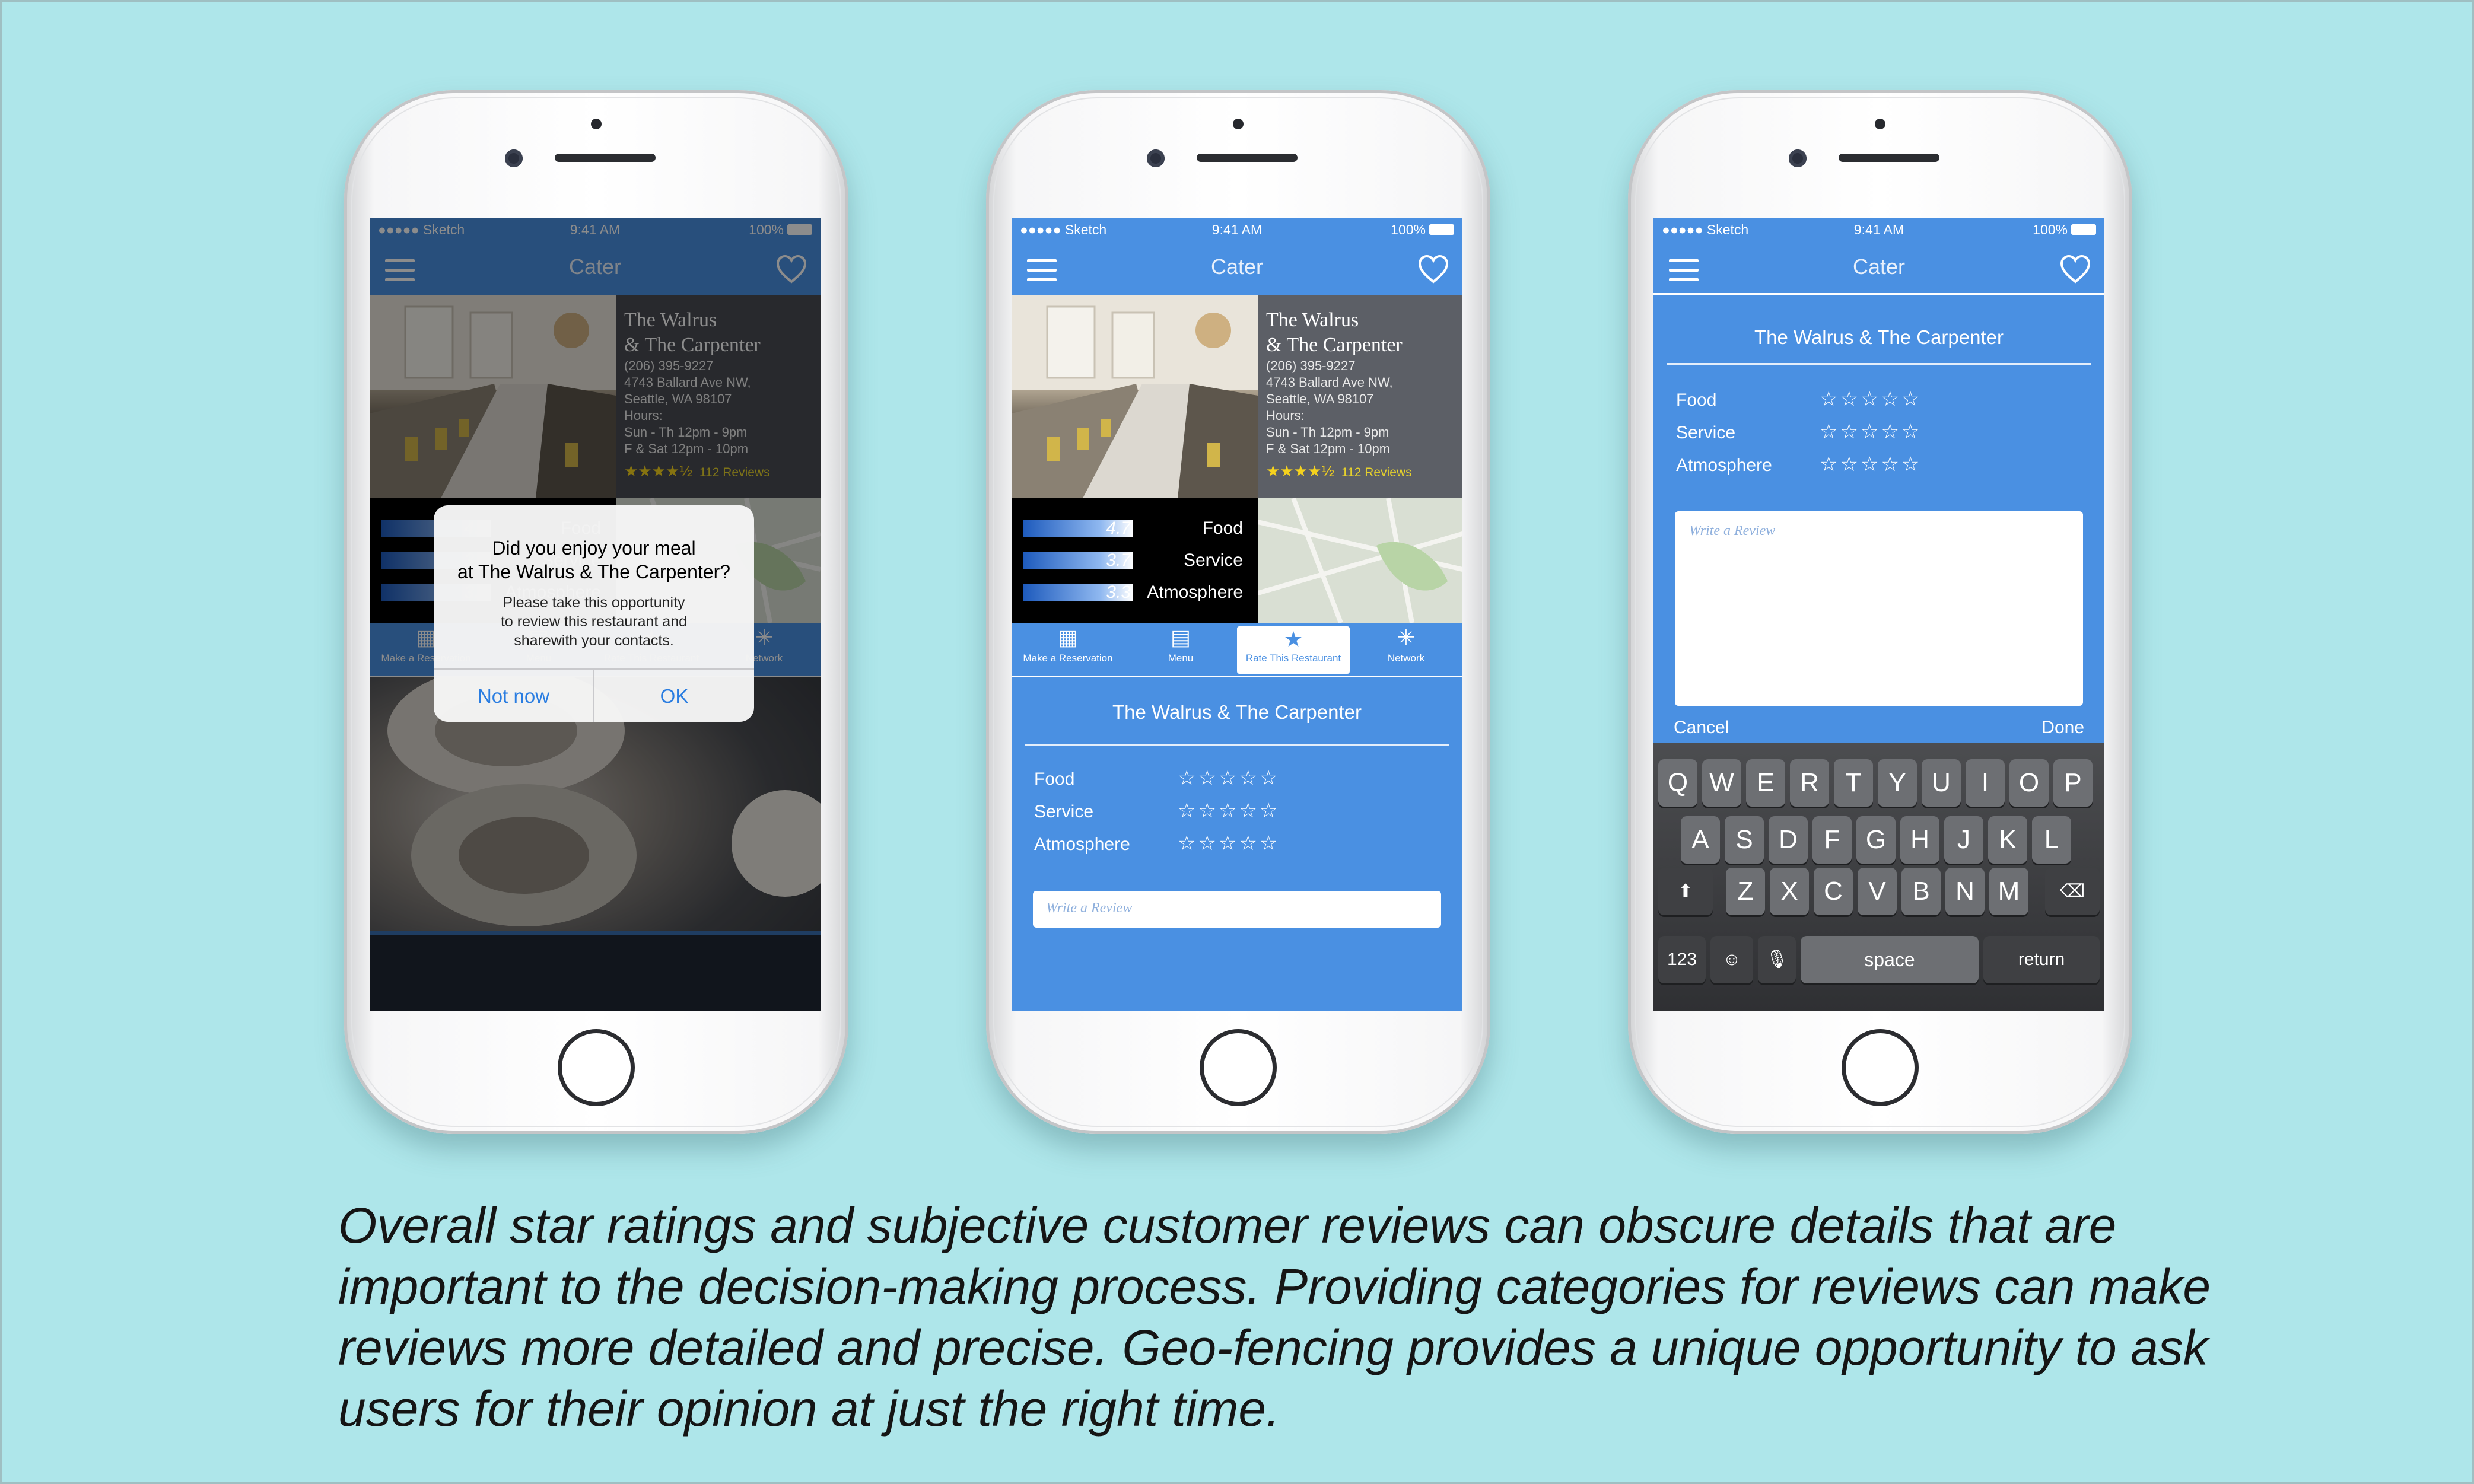 The width and height of the screenshot is (2474, 1484). What do you see at coordinates (1213, 560) in the screenshot?
I see `metric-label: Service` at bounding box center [1213, 560].